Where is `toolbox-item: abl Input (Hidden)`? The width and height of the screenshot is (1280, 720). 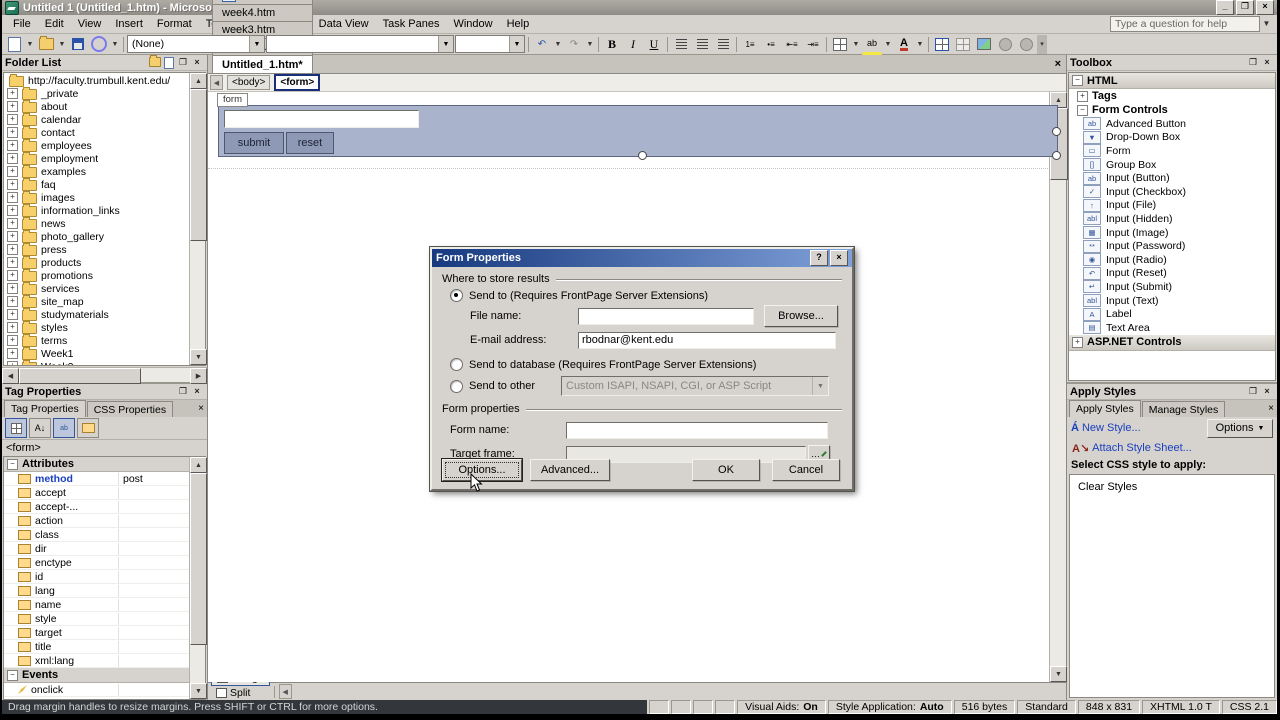 toolbox-item: abl Input (Hidden) is located at coordinates (1172, 219).